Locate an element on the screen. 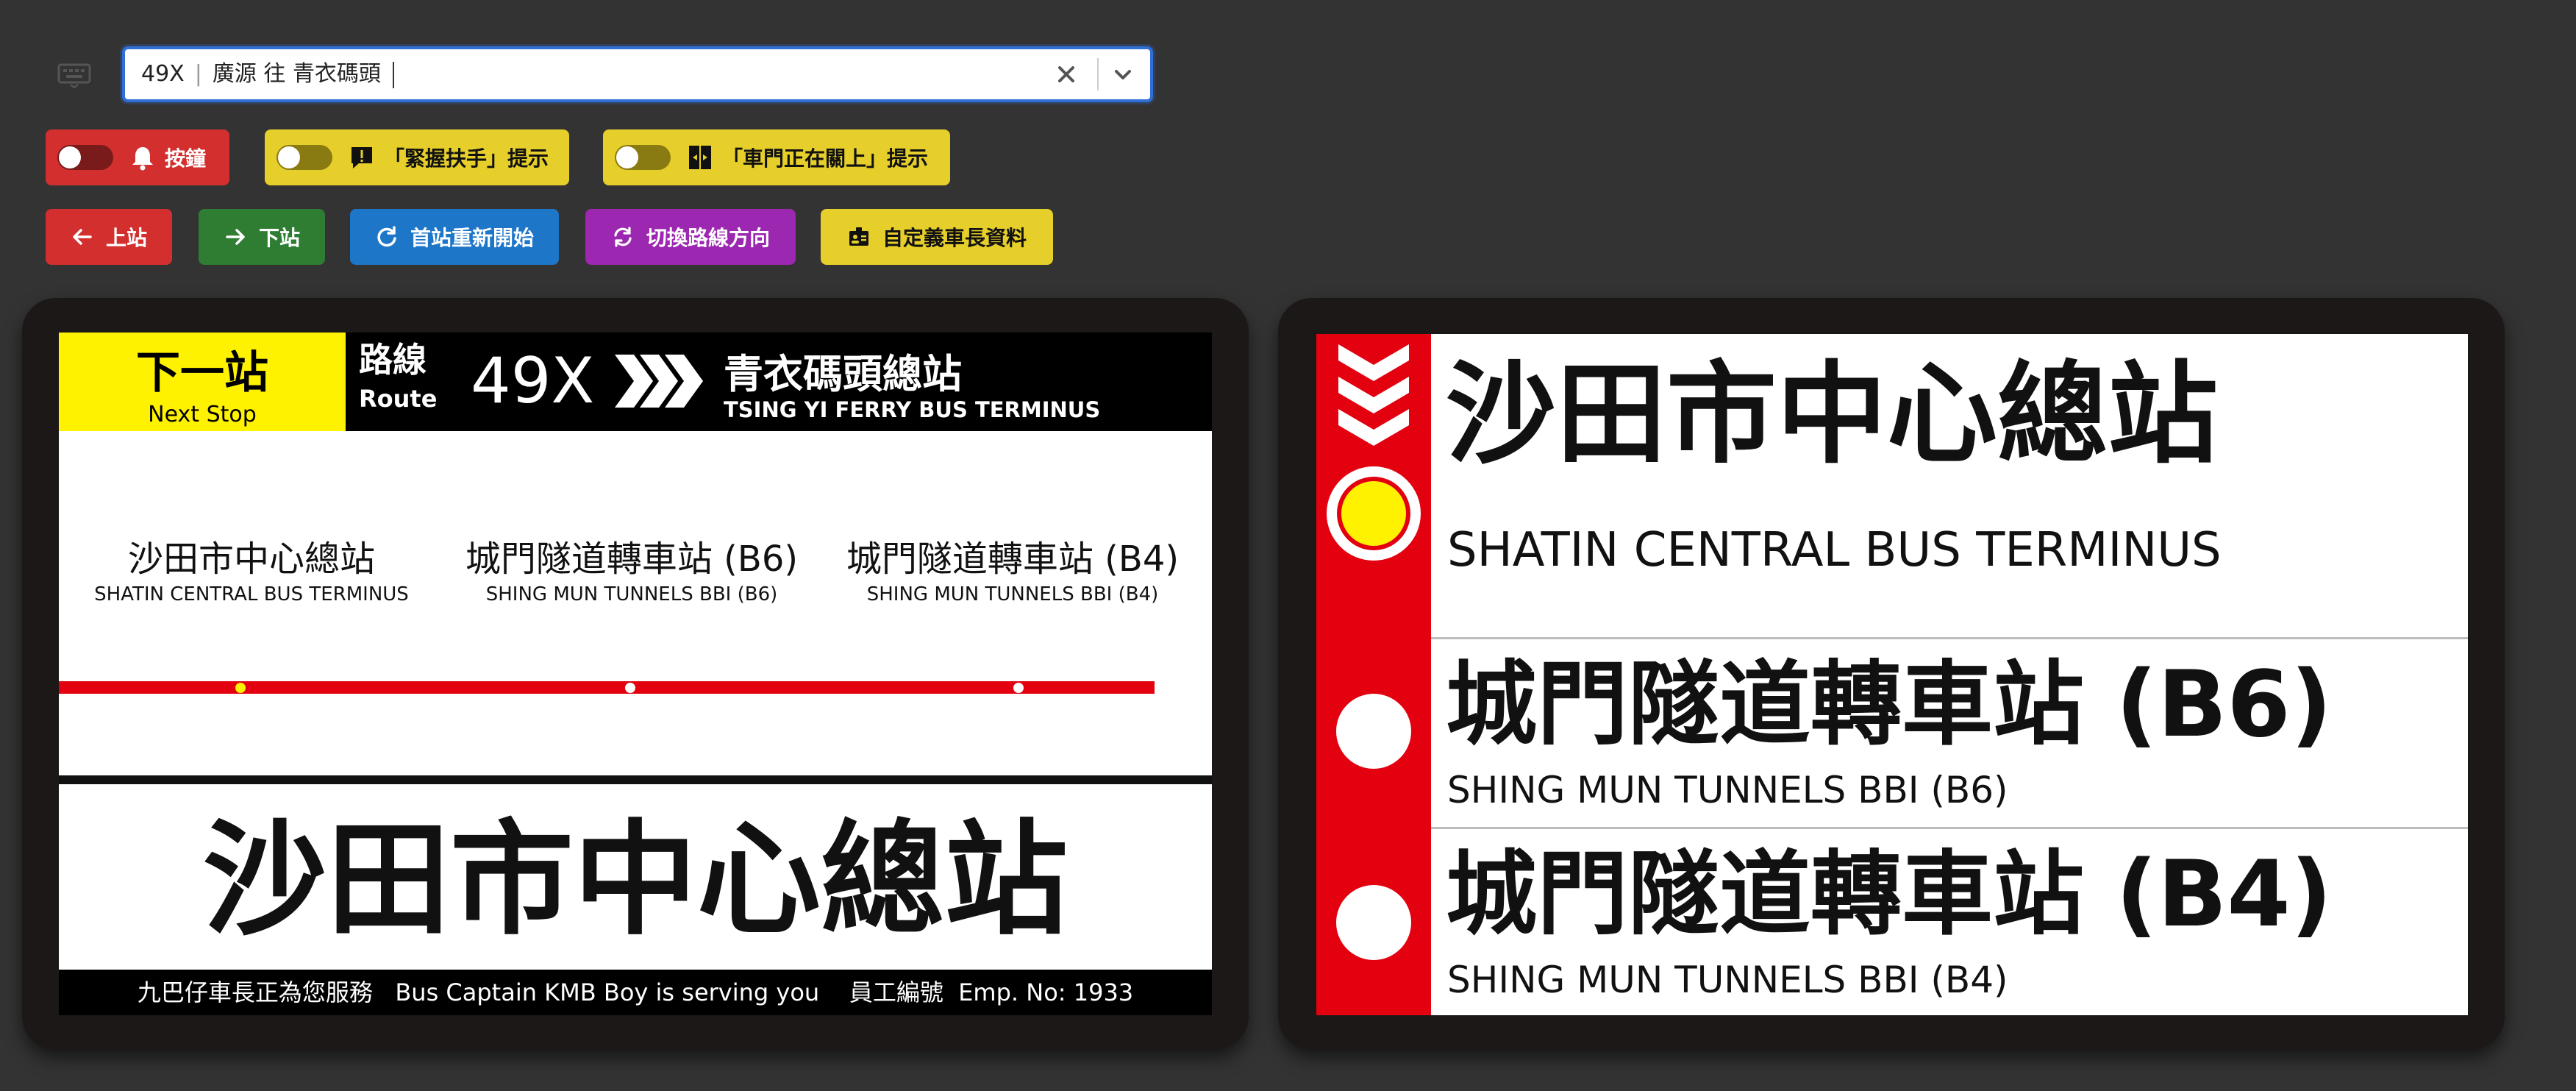 This screenshot has height=1091, width=2576. chevron-down-icon is located at coordinates (1122, 75).